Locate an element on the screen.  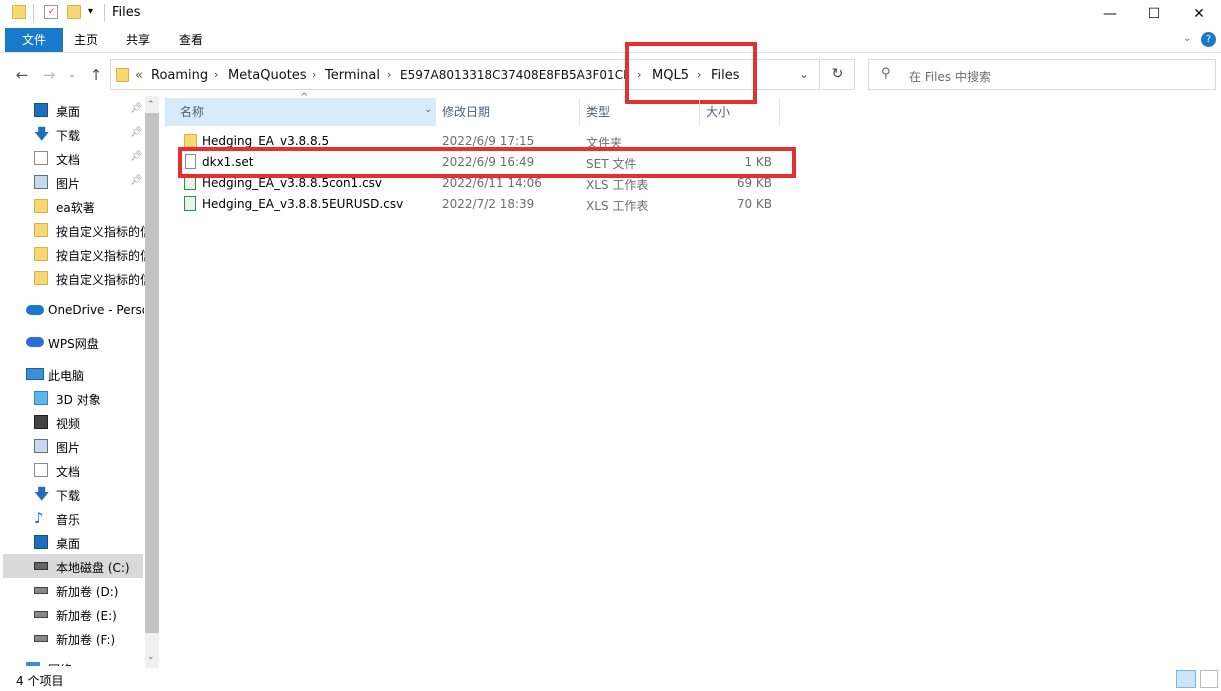
minimize-button: — is located at coordinates (1110, 13).